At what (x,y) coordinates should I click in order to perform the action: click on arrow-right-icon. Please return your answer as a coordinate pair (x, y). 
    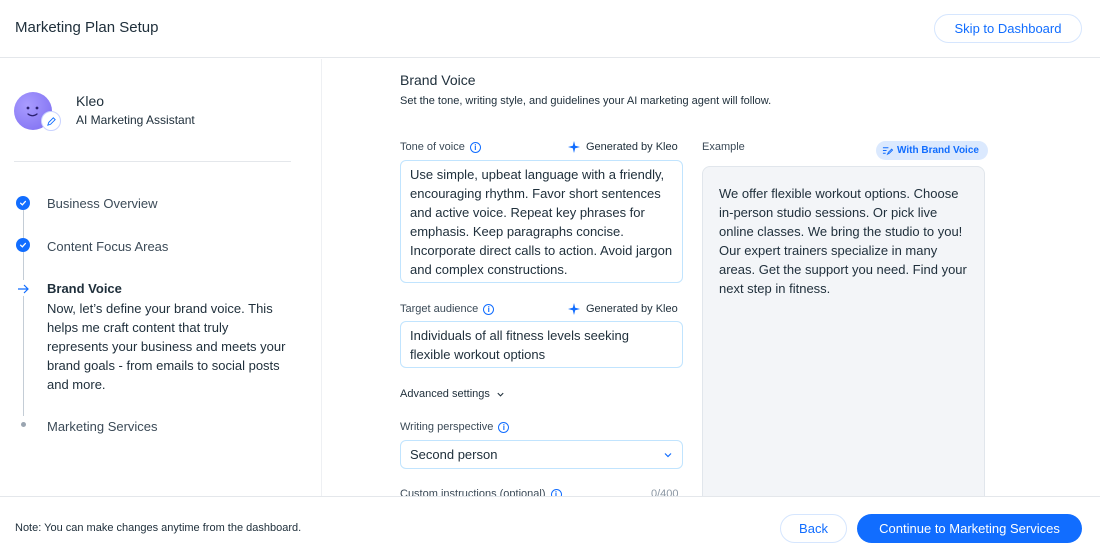
    Looking at the image, I should click on (23, 289).